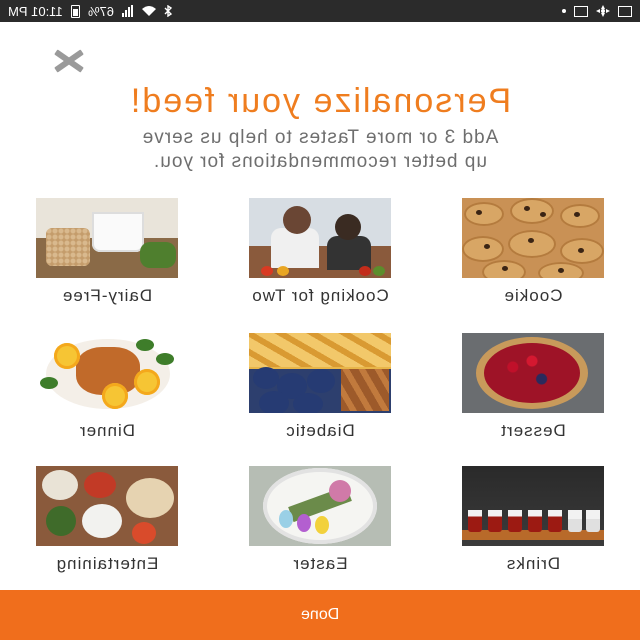 The width and height of the screenshot is (640, 640). I want to click on taste-label-diabetic: Diabetic, so click(320, 430).